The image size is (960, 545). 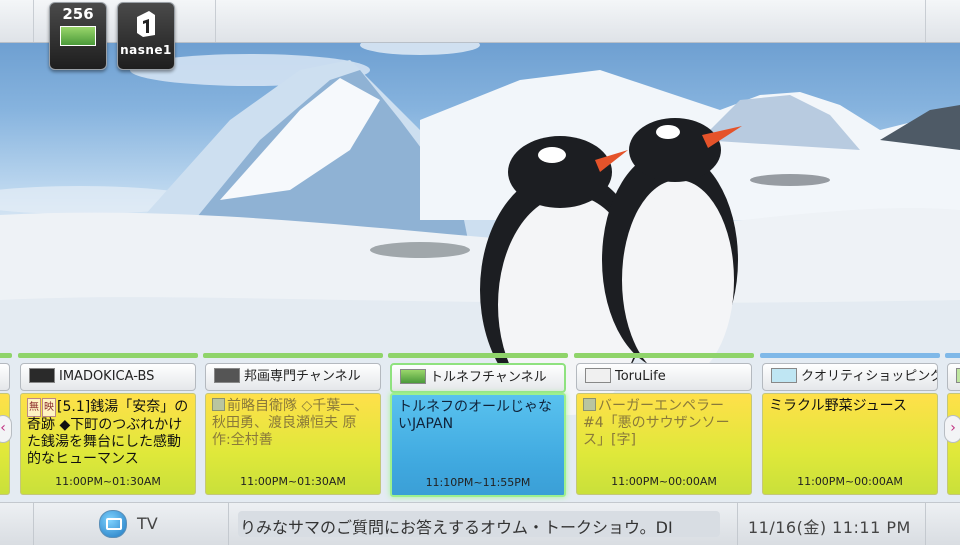 I want to click on channel-logo-icon, so click(x=78, y=36).